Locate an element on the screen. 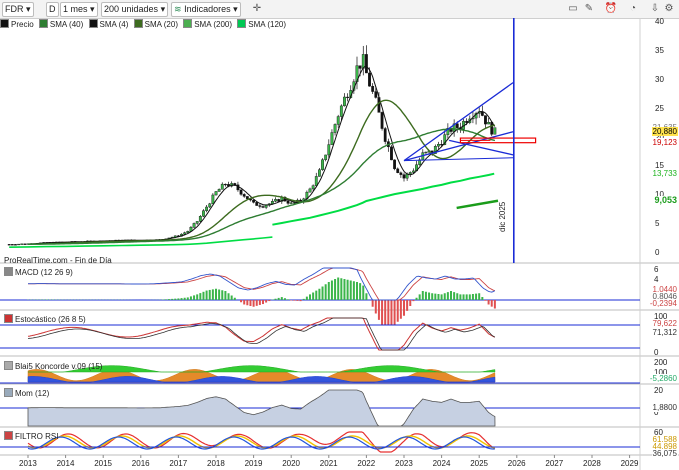  year-label: 2027 is located at coordinates (554, 463).